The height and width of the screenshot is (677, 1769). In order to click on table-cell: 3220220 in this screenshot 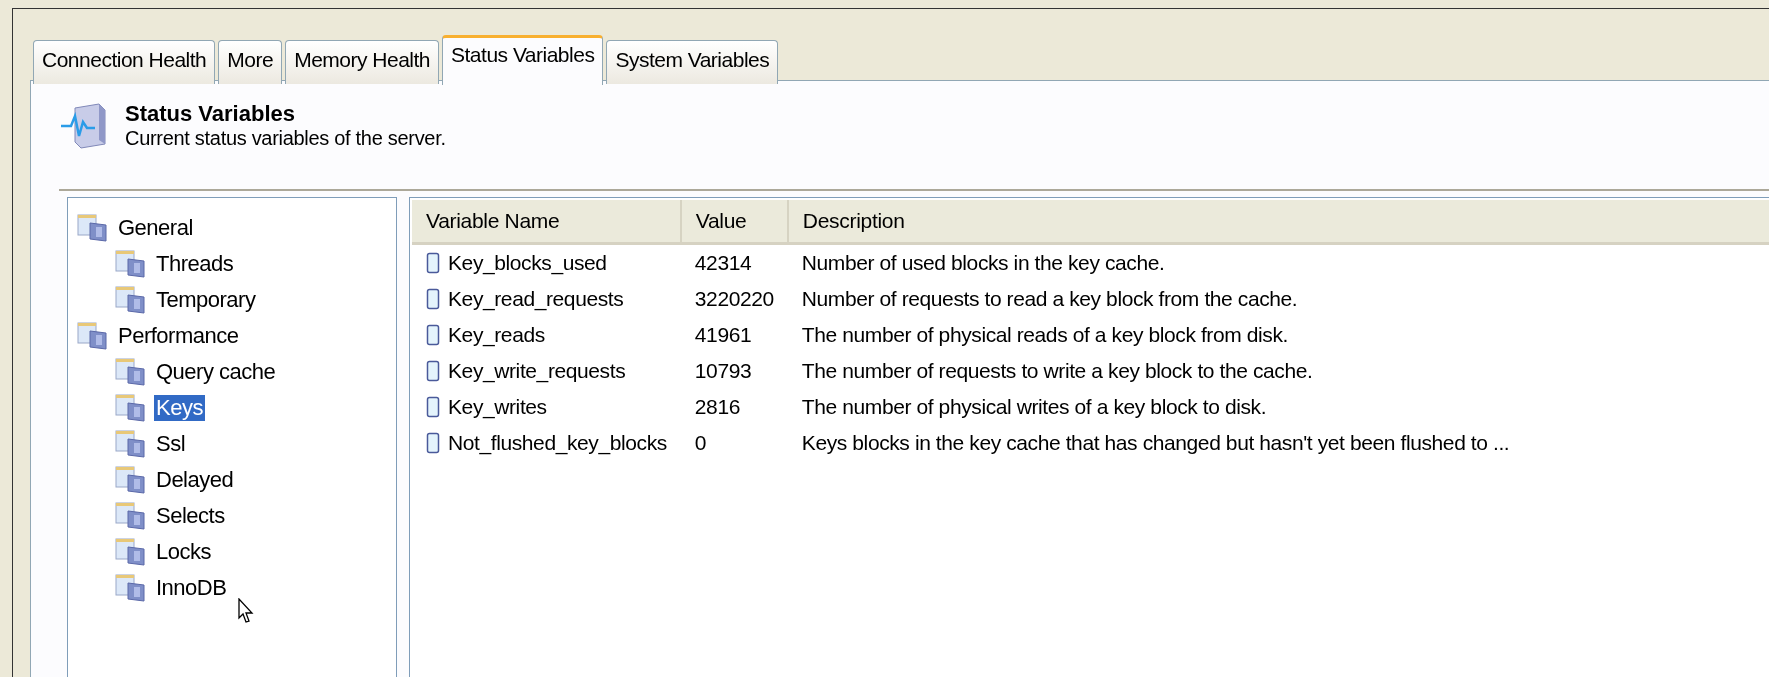, I will do `click(734, 298)`.